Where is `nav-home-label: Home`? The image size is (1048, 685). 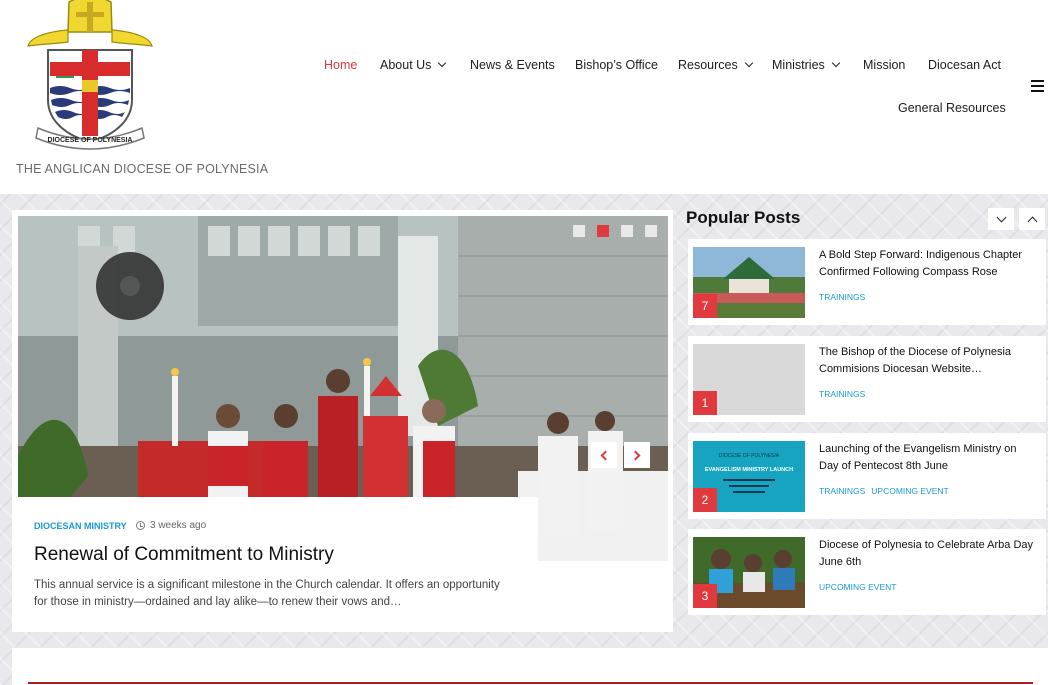 nav-home-label: Home is located at coordinates (341, 65).